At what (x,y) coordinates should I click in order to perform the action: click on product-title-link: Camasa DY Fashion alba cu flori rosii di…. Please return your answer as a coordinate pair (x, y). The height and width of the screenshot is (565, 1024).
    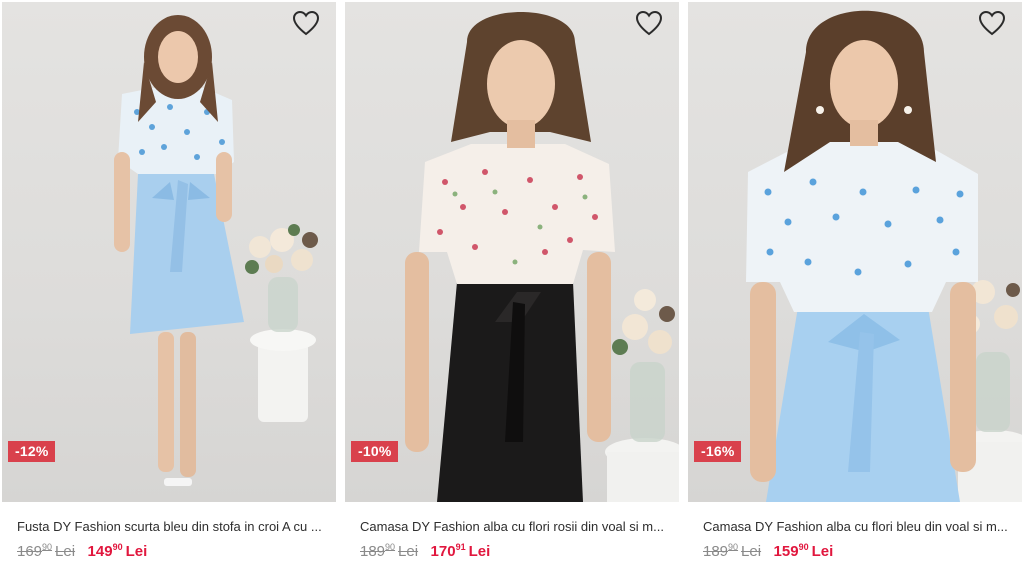
    Looking at the image, I should click on (516, 527).